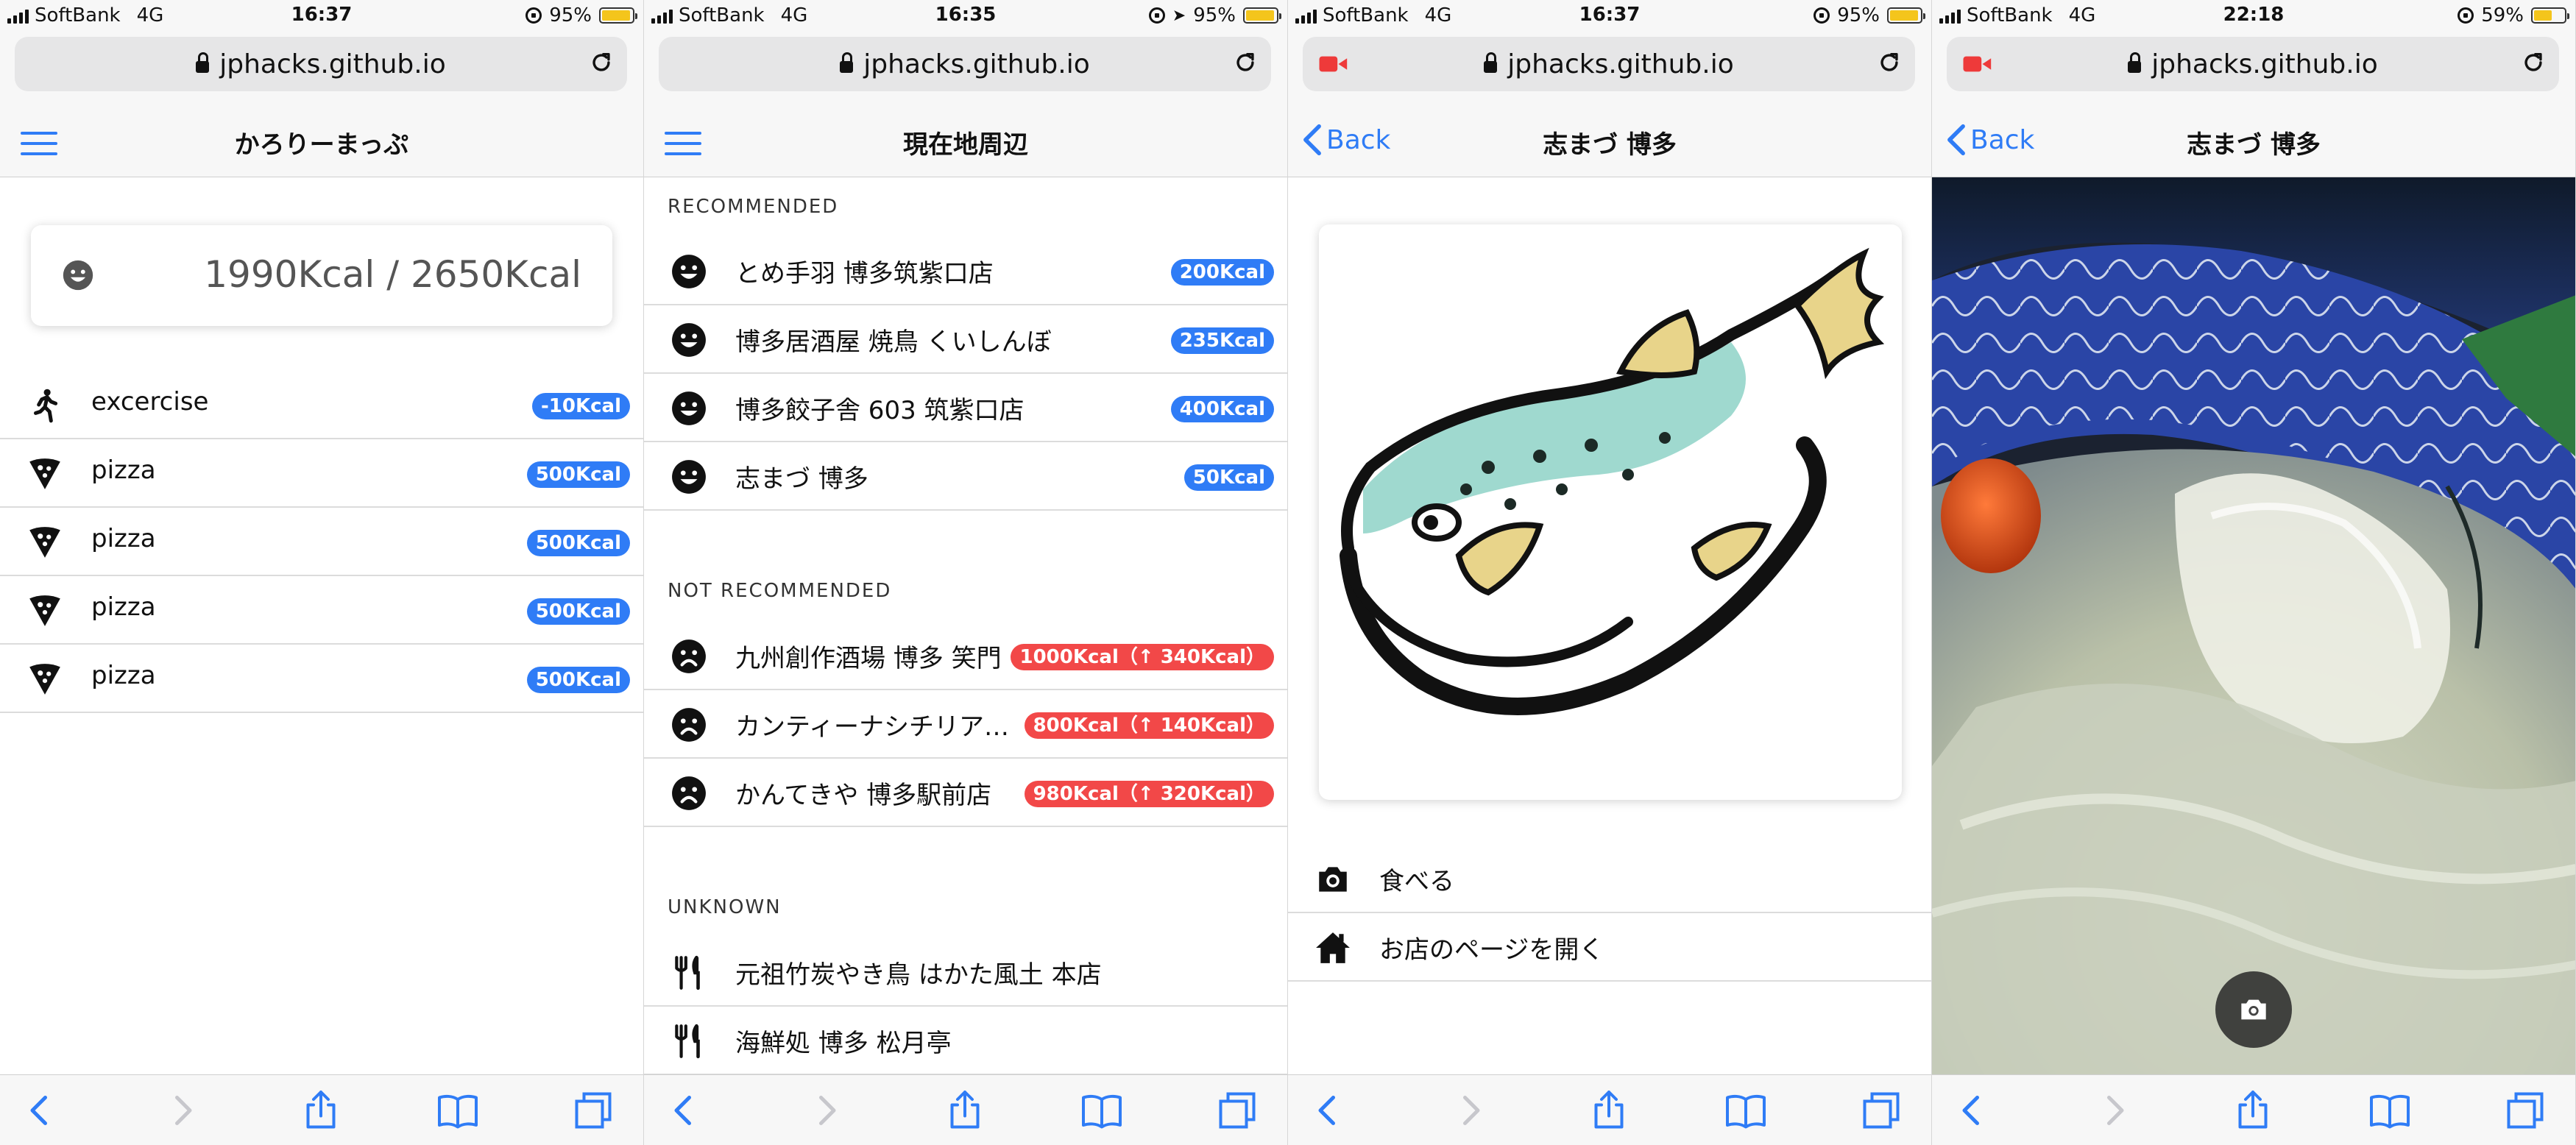 The image size is (2576, 1145). What do you see at coordinates (321, 275) in the screenshot?
I see `calorie-summary-card: 1990Kcal / 2650Kcal` at bounding box center [321, 275].